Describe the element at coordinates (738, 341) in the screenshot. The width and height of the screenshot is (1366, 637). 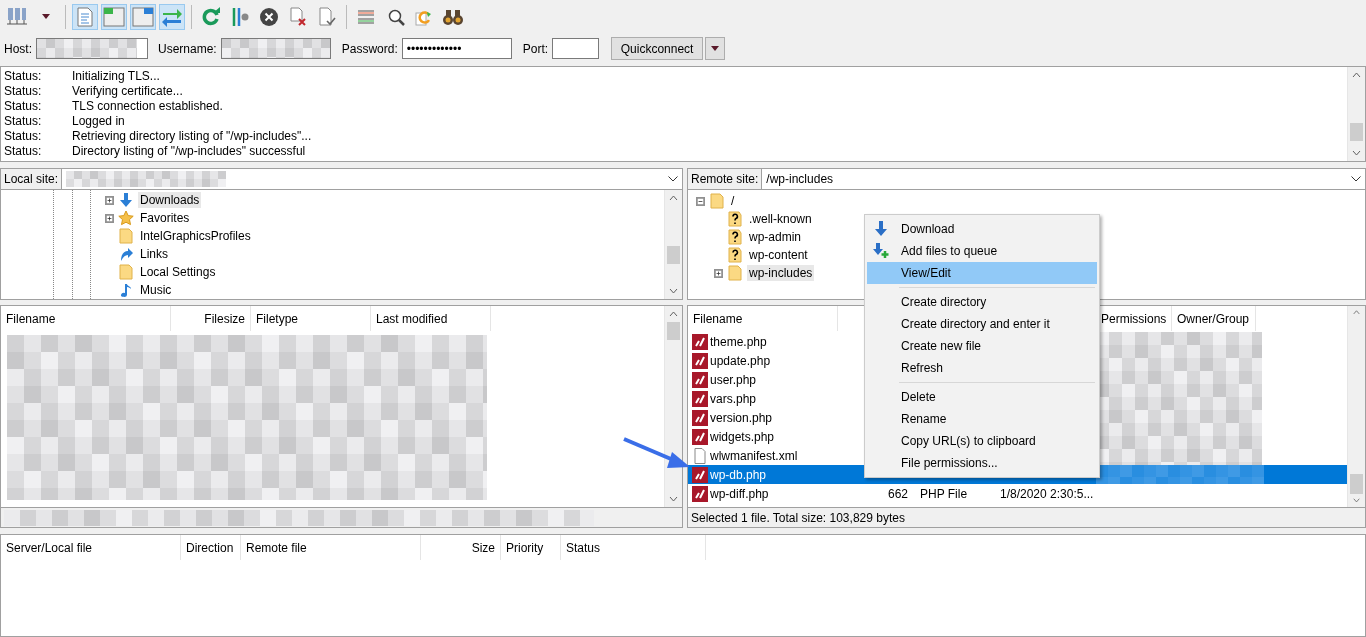
I see `file-name: theme.php` at that location.